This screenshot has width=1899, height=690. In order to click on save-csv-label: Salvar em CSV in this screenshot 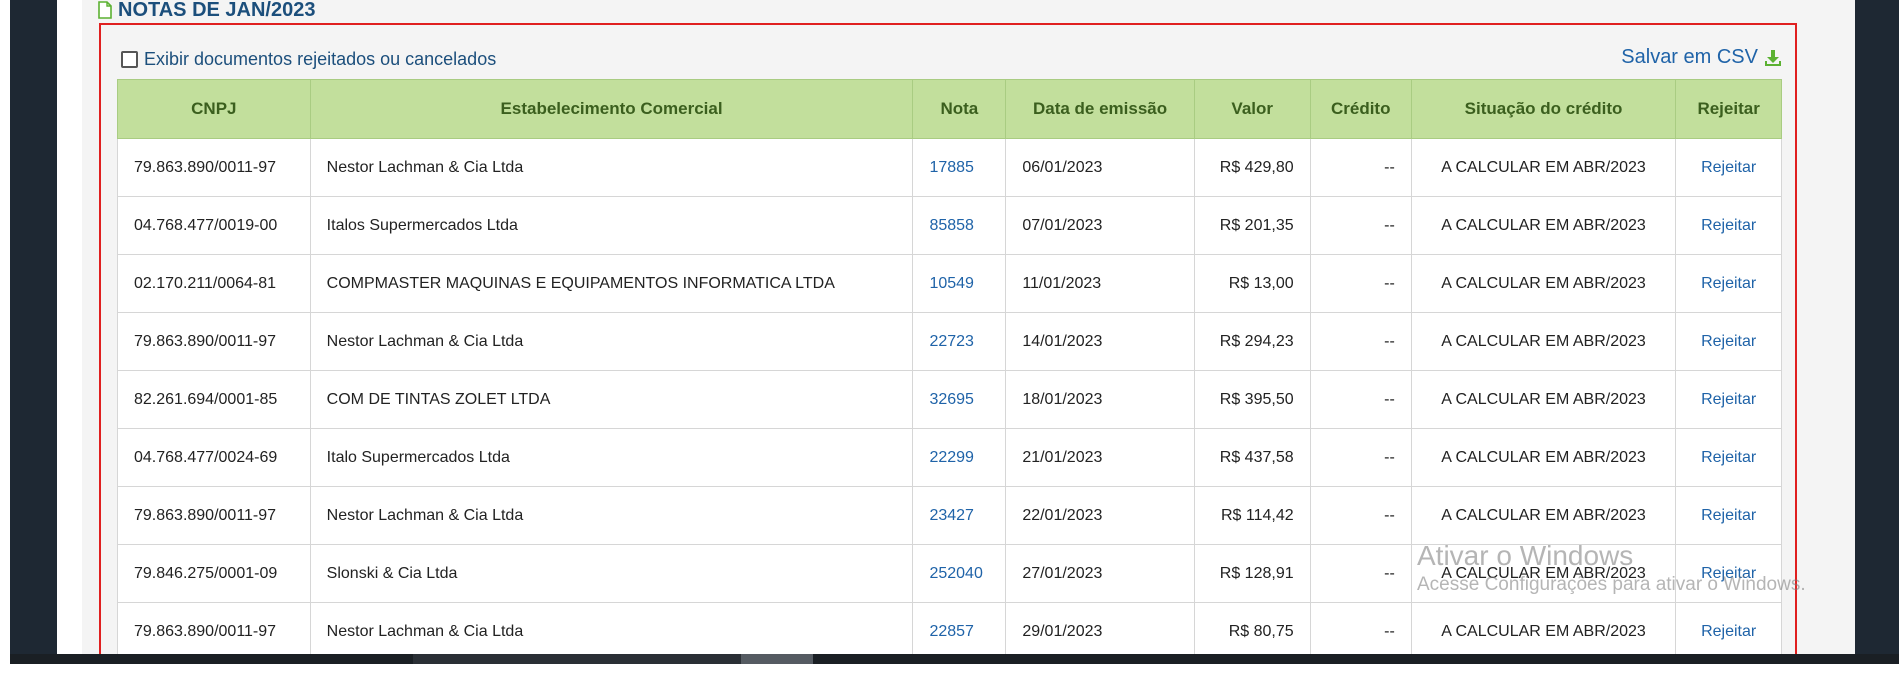, I will do `click(1689, 57)`.